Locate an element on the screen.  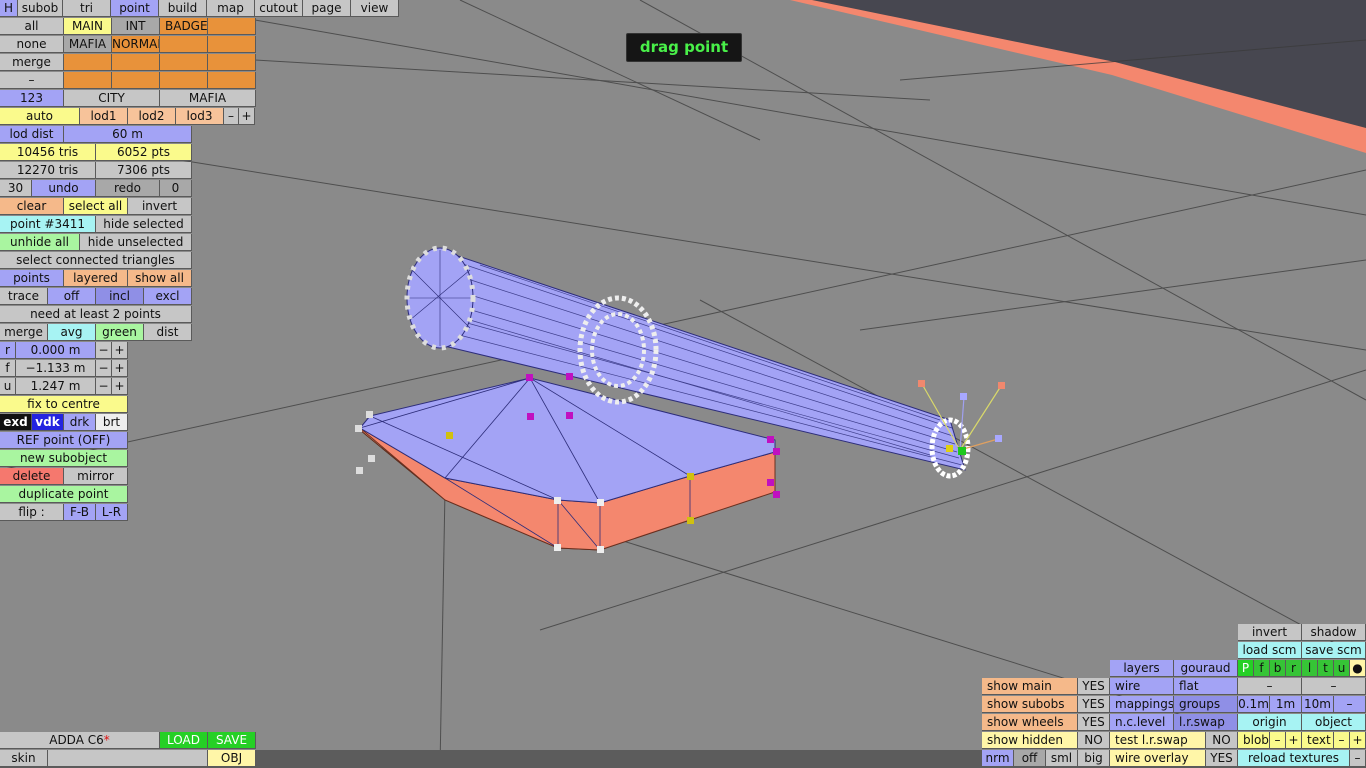
undo-button: undo is located at coordinates (64, 188).